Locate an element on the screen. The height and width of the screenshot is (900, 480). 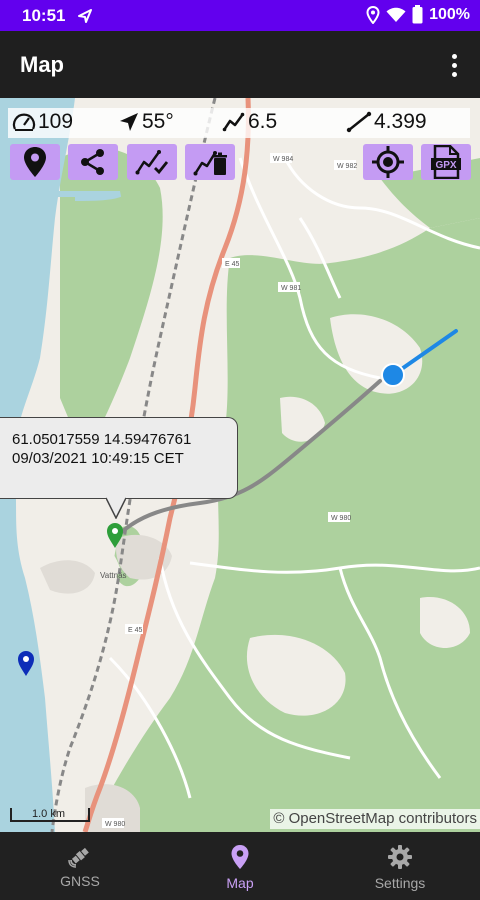
gps-target-icon is located at coordinates (388, 162).